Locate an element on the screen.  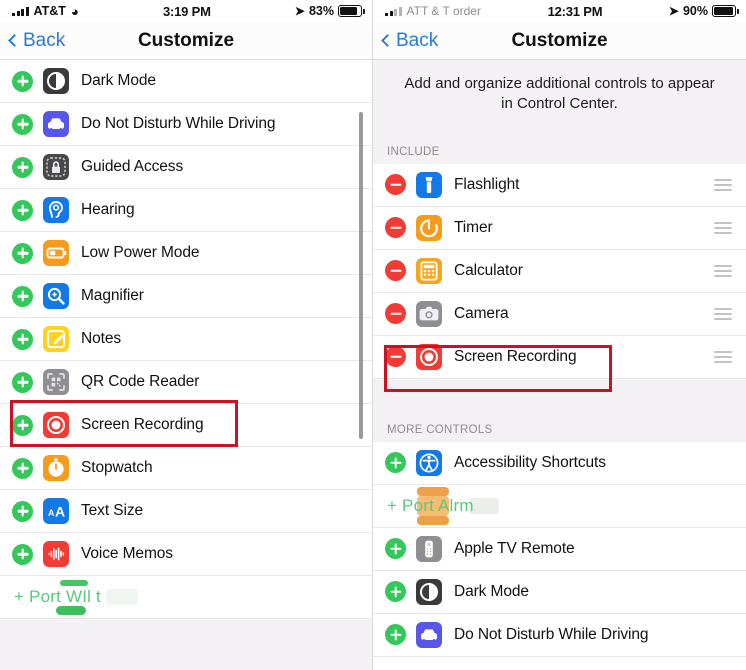
list-item-label: Apple TV Remote is located at coordinates (514, 548).